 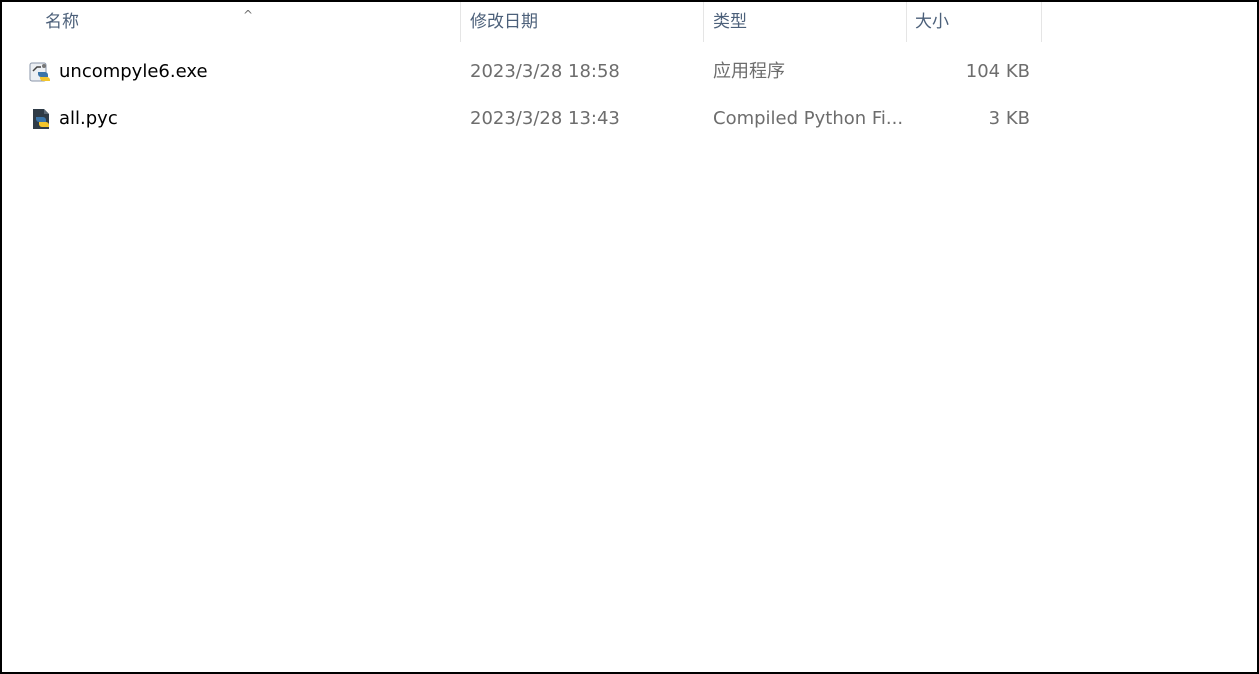 I want to click on column-header-date-label: 修改日期, so click(x=504, y=22).